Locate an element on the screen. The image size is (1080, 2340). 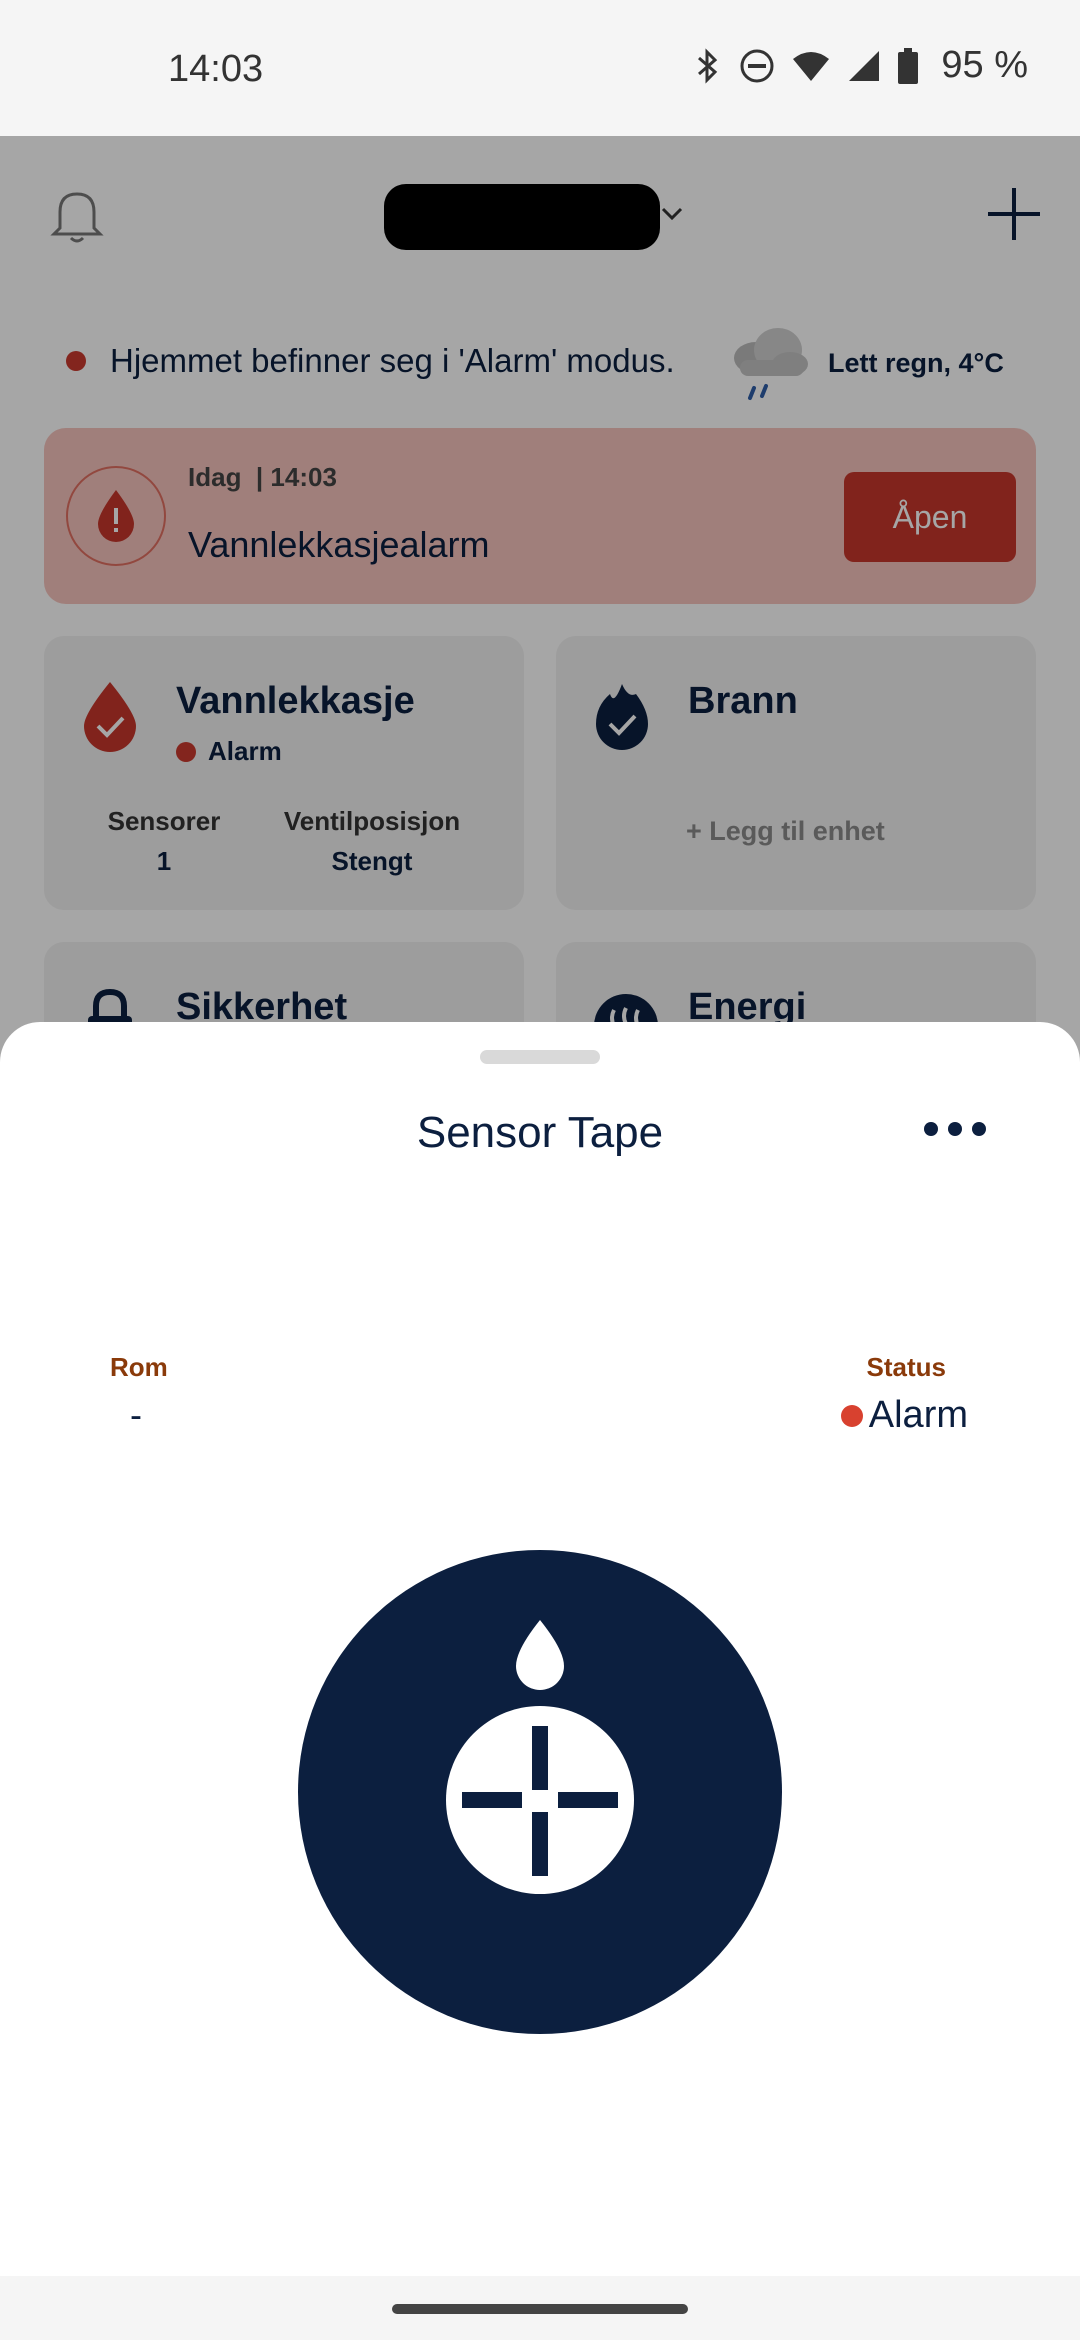
flame-check-icon is located at coordinates (622, 718).